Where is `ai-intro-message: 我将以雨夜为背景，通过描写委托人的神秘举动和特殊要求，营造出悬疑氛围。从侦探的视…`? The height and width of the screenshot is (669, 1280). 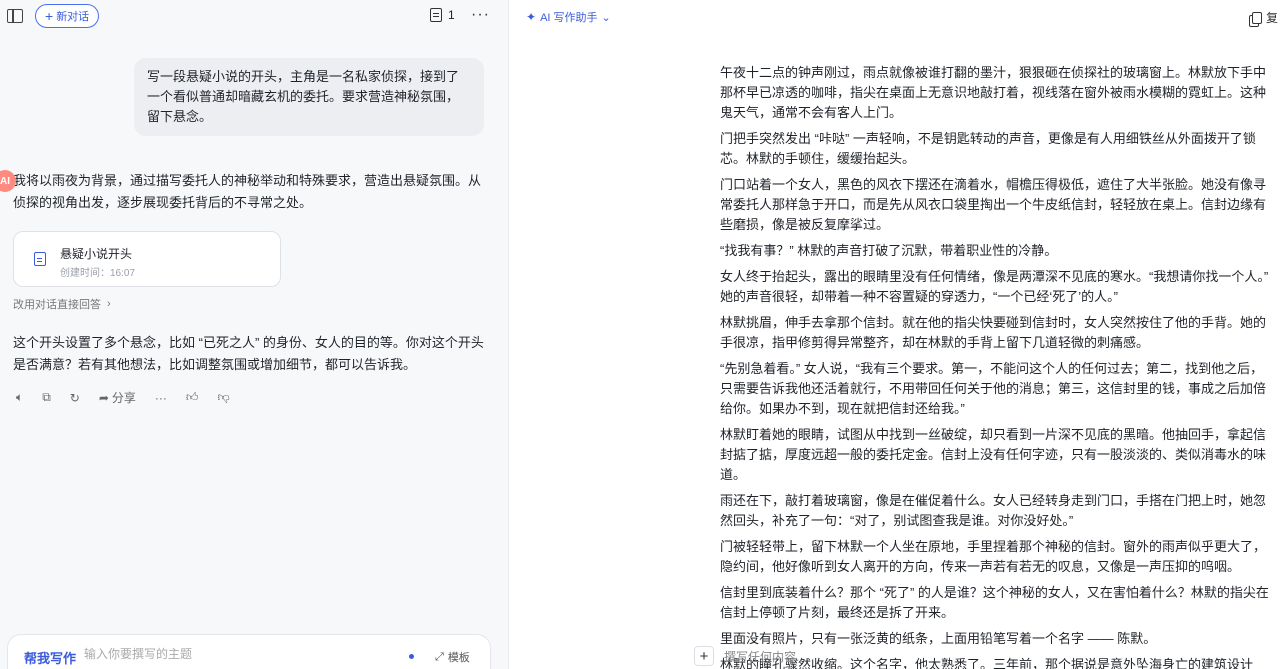
ai-intro-message: 我将以雨夜为背景，通过描写委托人的神秘举动和特殊要求，营造出悬疑氛围。从侦探的视… is located at coordinates (247, 191).